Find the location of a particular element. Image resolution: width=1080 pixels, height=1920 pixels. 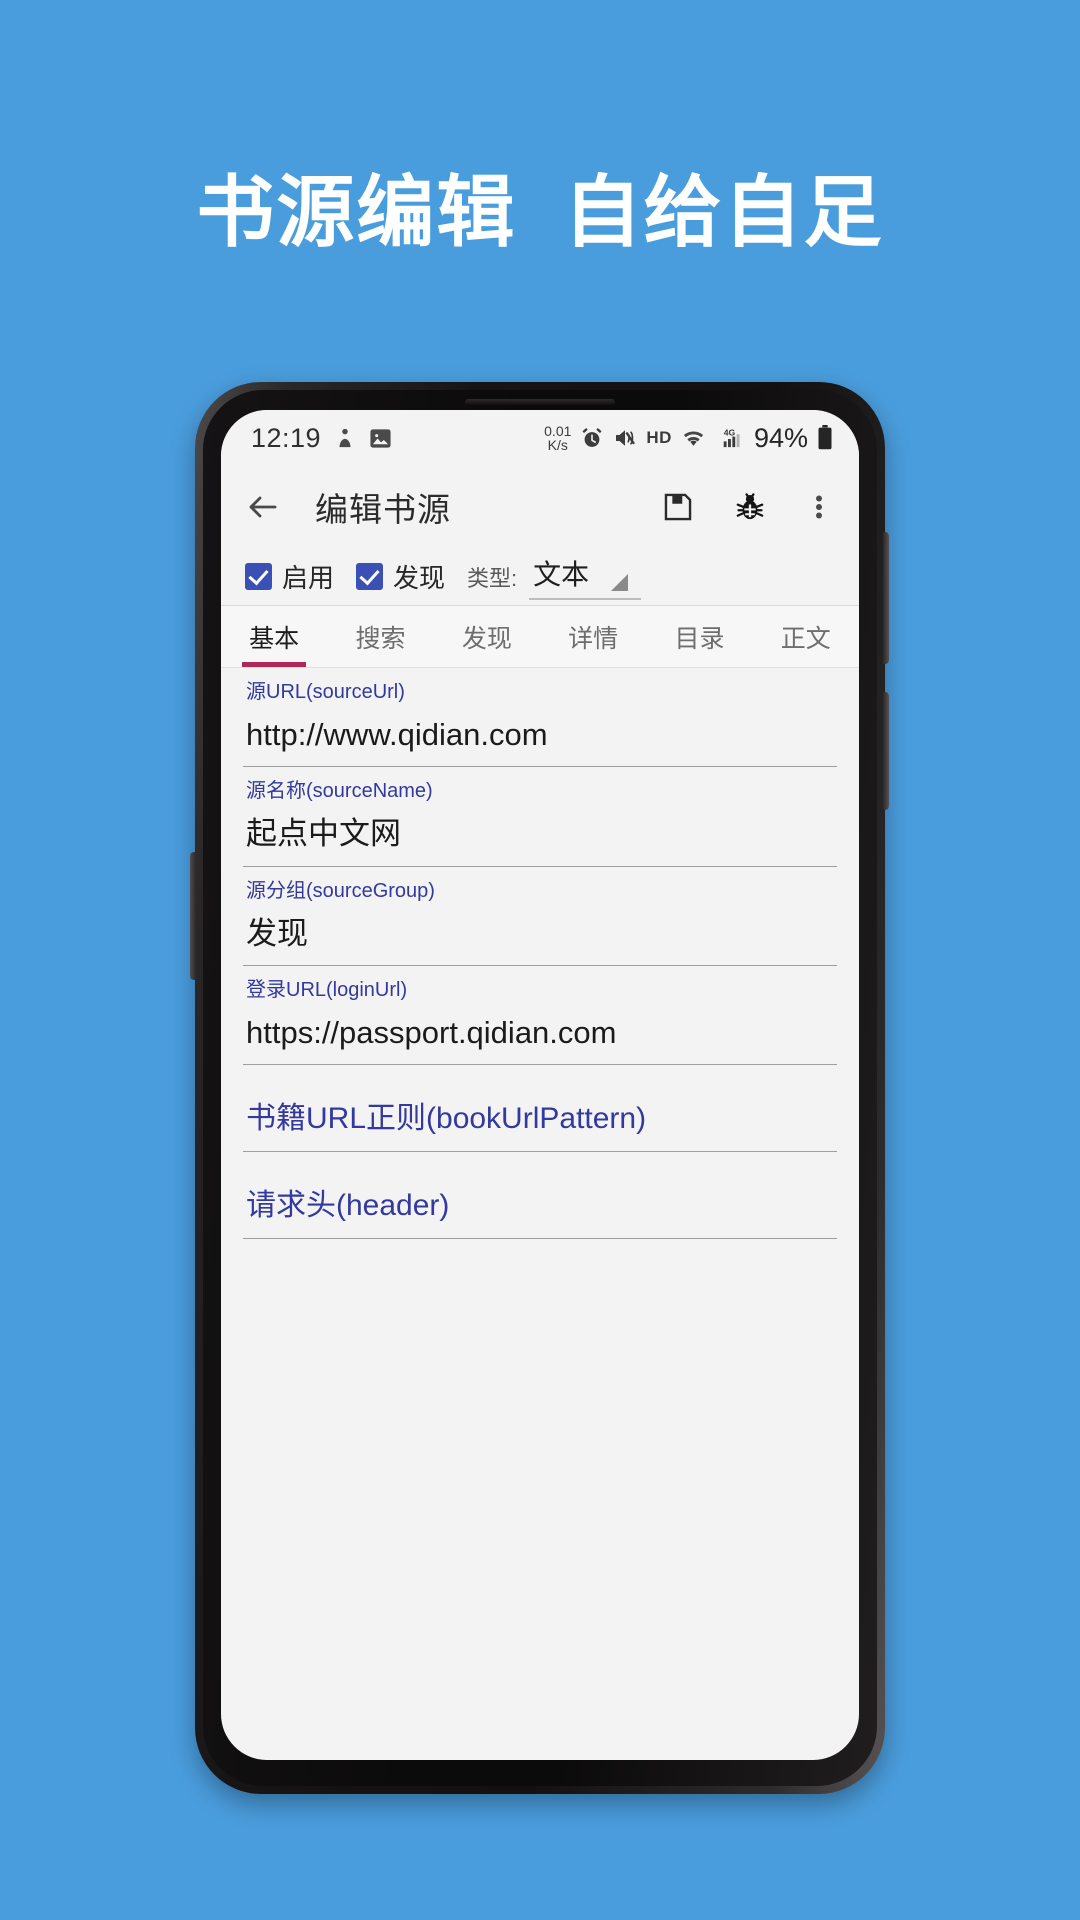

tab-label: 搜索 is located at coordinates (380, 638).